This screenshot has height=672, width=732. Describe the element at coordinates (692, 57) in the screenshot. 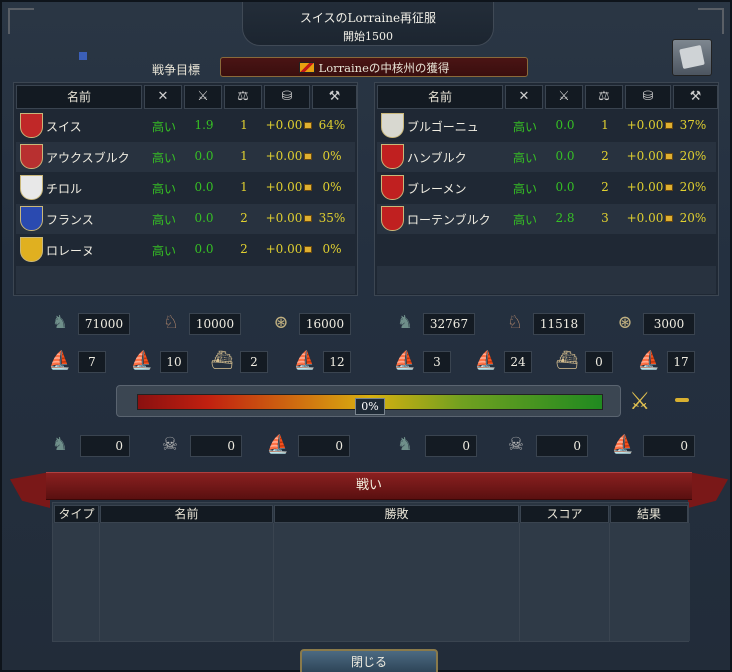

I see `peace-offer-button` at that location.